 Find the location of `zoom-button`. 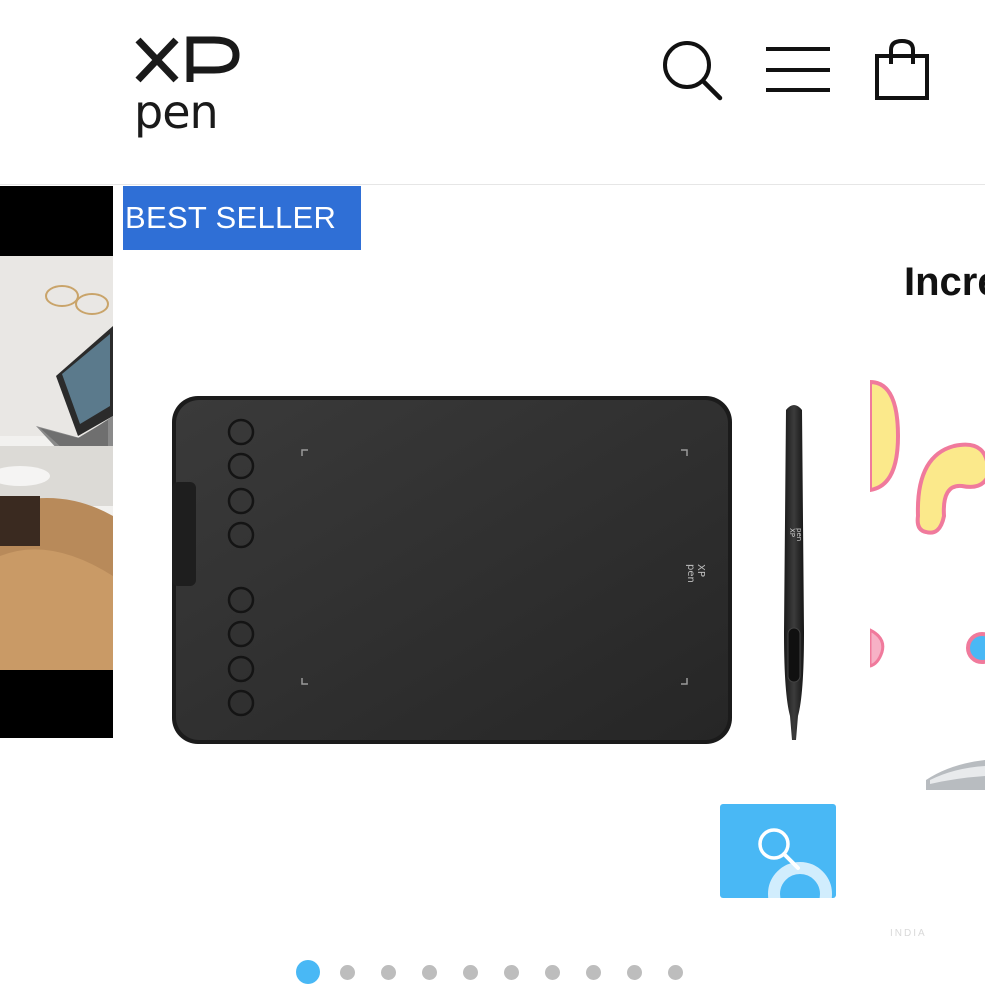

zoom-button is located at coordinates (778, 851).